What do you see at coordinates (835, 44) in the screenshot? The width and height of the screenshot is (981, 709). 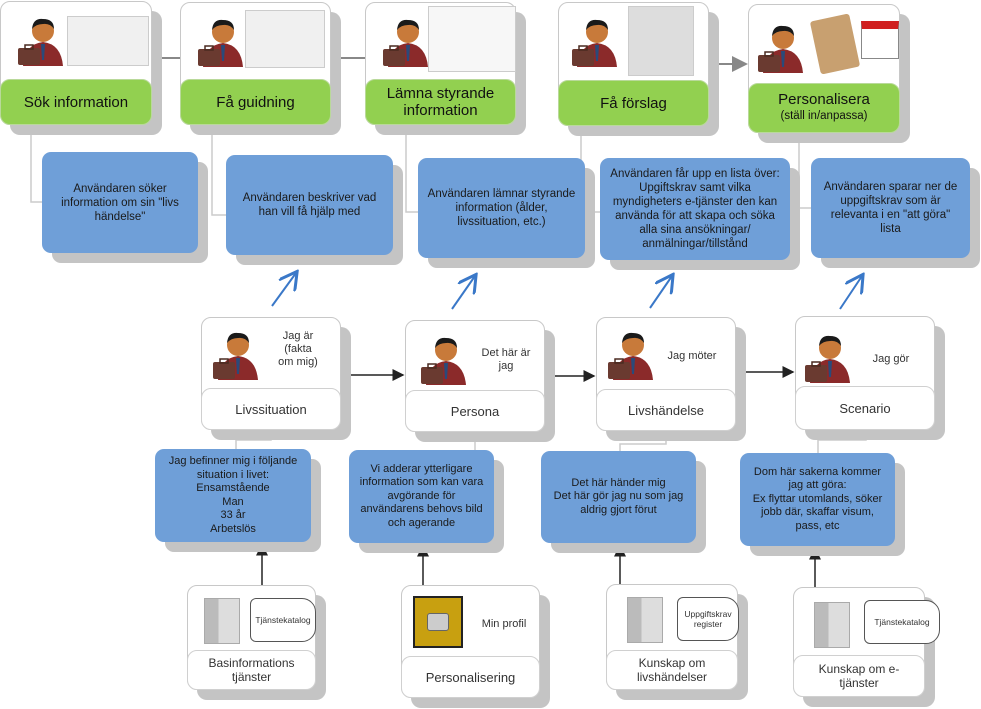 I see `clipboard-icon` at bounding box center [835, 44].